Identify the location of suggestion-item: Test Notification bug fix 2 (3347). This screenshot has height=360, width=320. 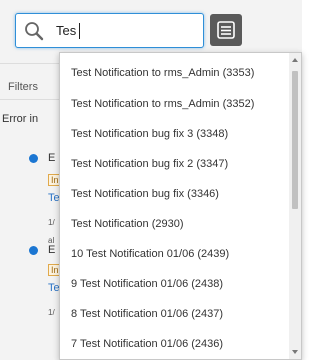
(175, 164).